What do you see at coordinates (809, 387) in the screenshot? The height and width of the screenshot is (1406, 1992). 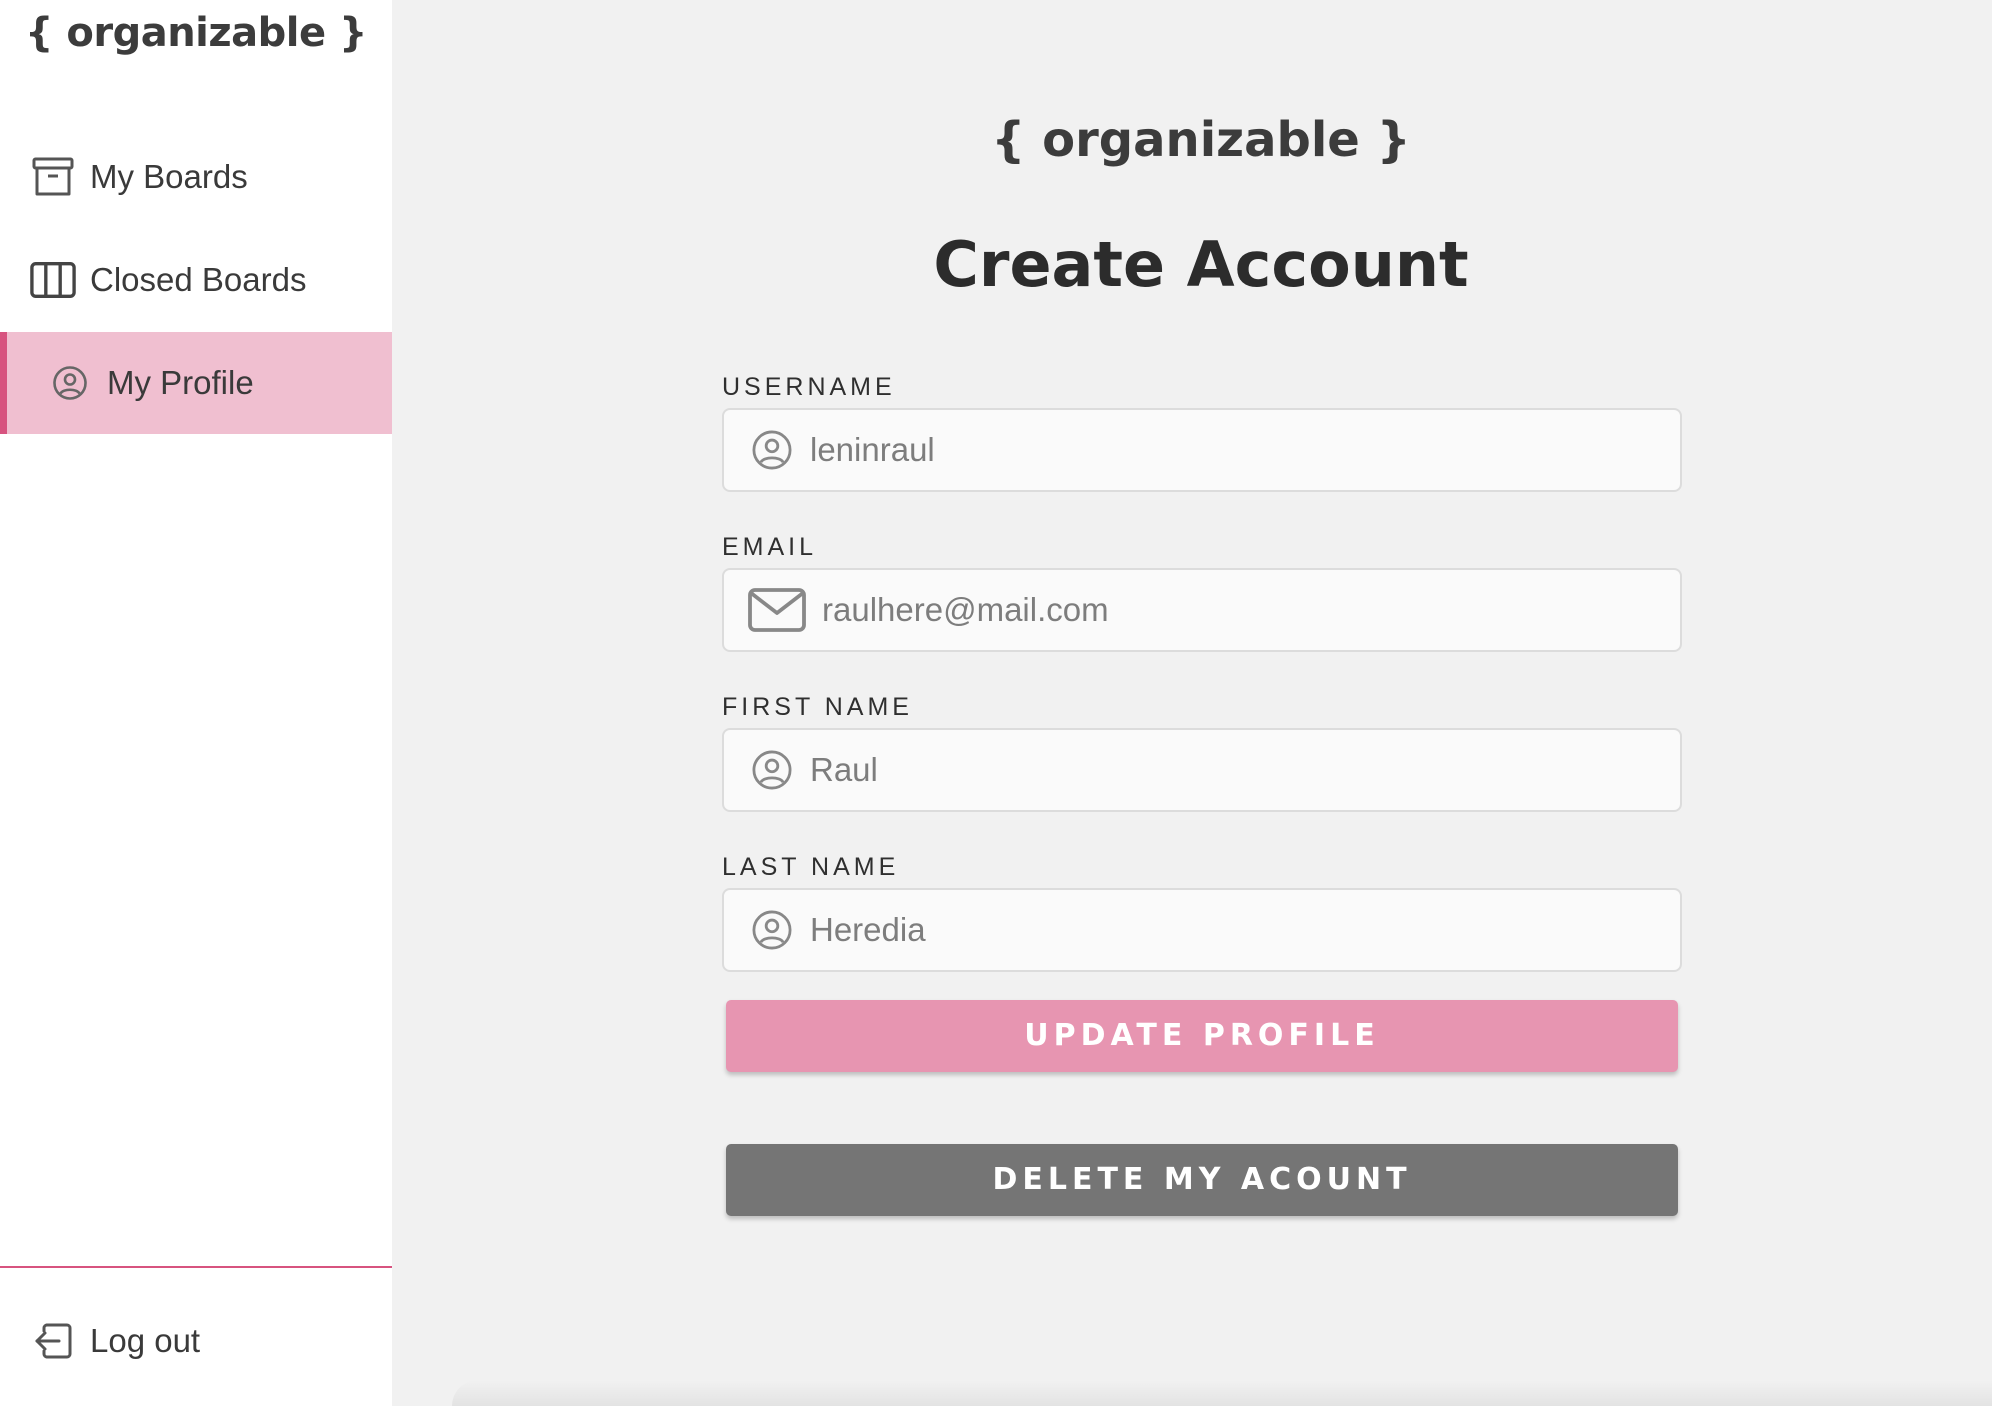 I see `username-label: USERNAME` at bounding box center [809, 387].